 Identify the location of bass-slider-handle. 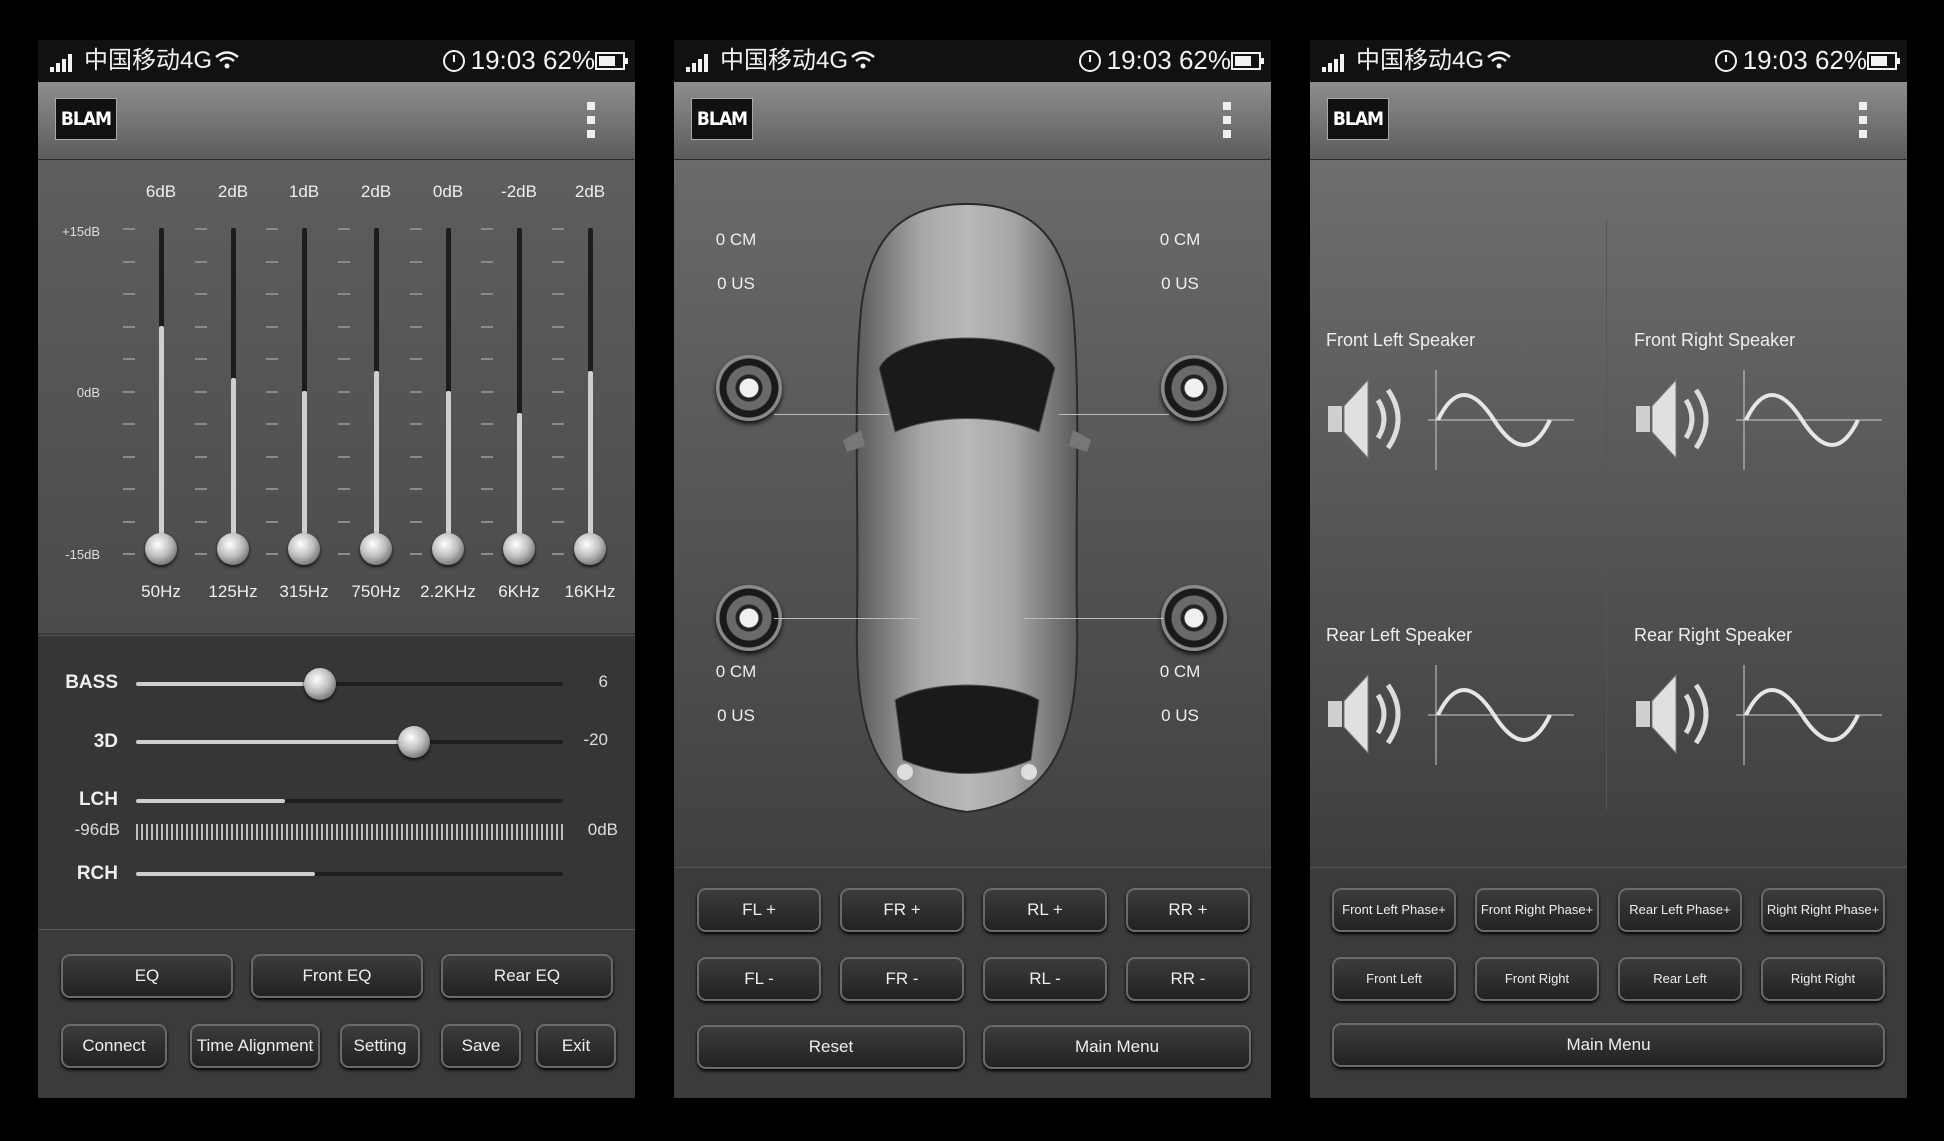
(319, 684).